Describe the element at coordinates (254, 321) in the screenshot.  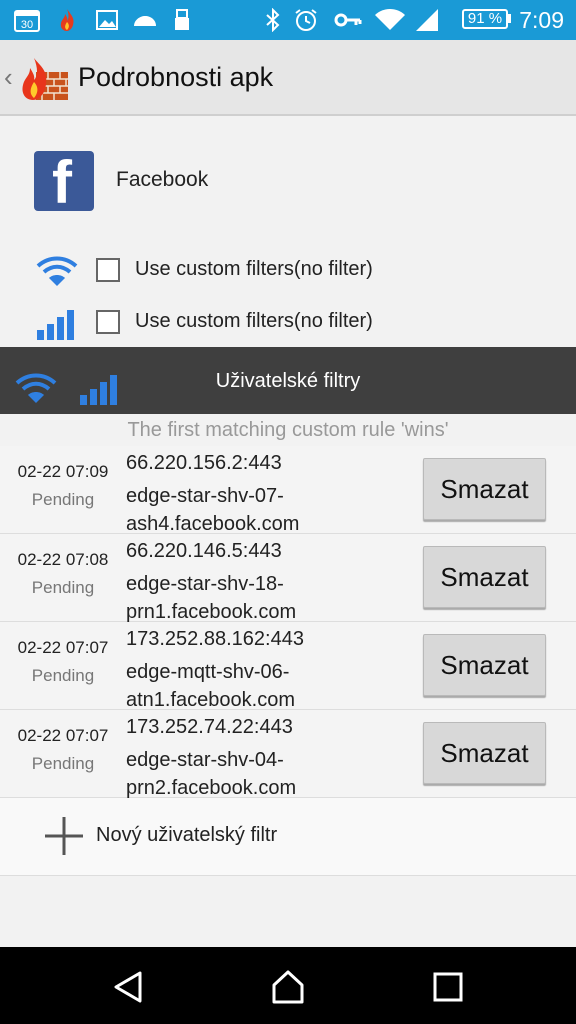
I see `mobile-custom-filter-label: Use custom filters(no filter)` at that location.